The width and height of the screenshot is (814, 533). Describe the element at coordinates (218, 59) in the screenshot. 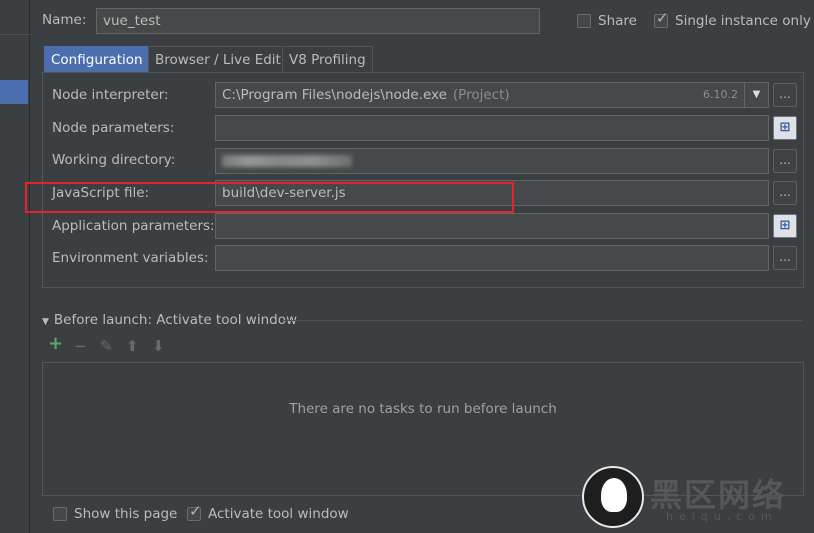

I see `tab-browser-live-edit: Browser / Live Edit` at that location.